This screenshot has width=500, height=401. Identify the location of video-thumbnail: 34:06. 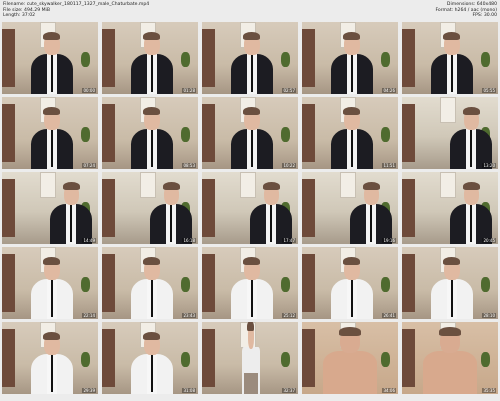
(350, 358).